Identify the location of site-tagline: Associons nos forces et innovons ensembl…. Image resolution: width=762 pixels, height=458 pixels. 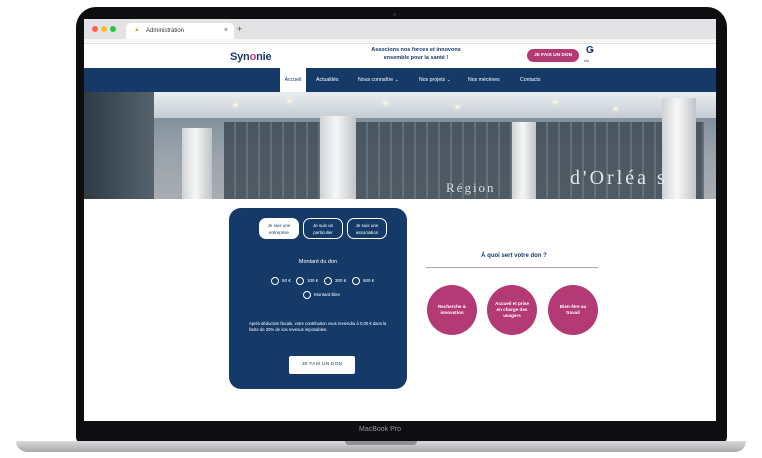
(416, 54).